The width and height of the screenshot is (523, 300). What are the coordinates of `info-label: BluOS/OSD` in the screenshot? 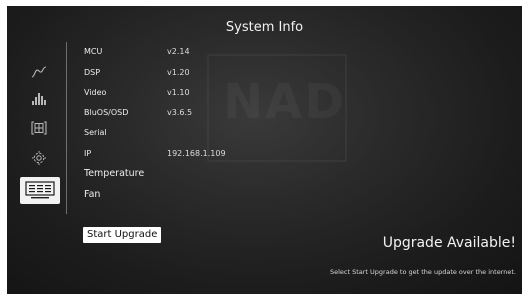 It's located at (106, 112).